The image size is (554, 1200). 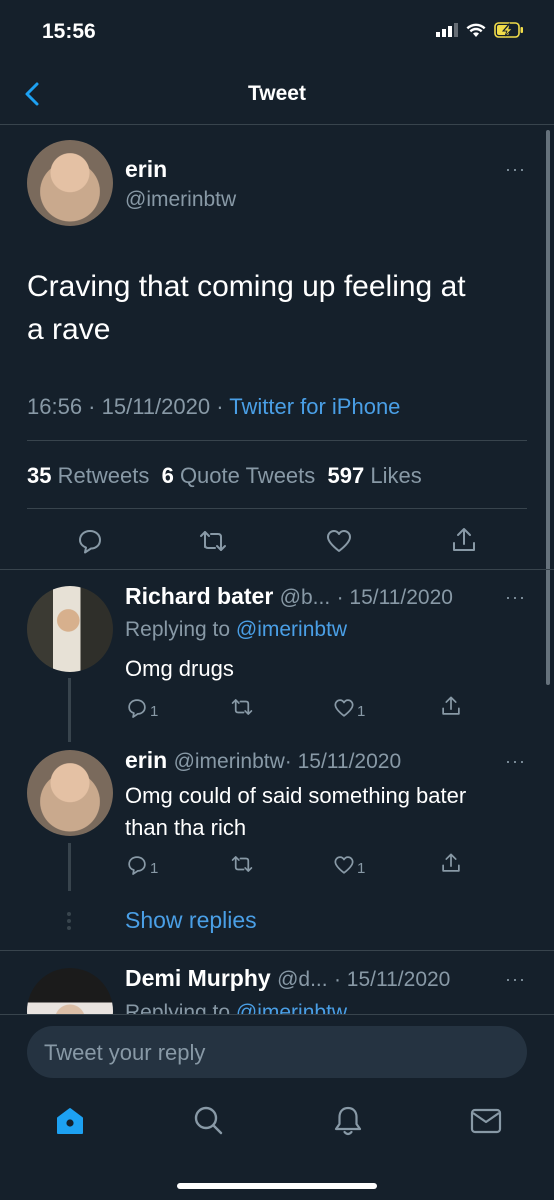 I want to click on reply-author-name: Richard bater, so click(x=199, y=596).